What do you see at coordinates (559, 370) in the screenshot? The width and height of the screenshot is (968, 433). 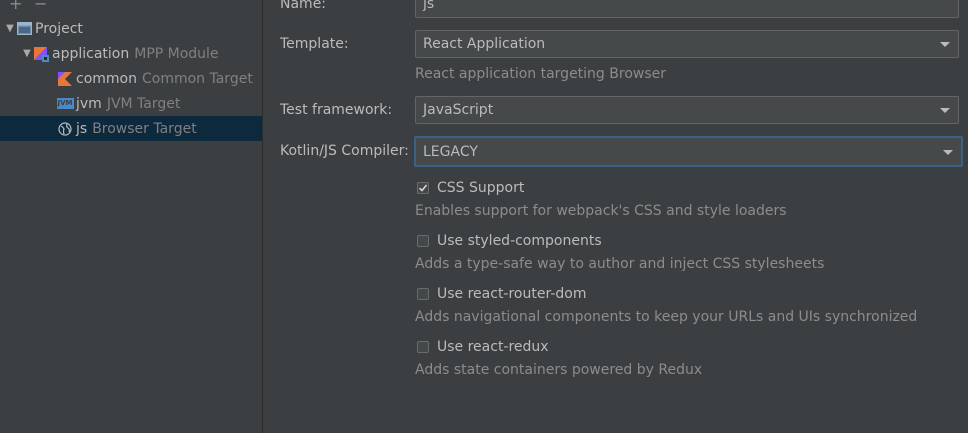 I see `option-description: Adds state containers powered by Redux` at bounding box center [559, 370].